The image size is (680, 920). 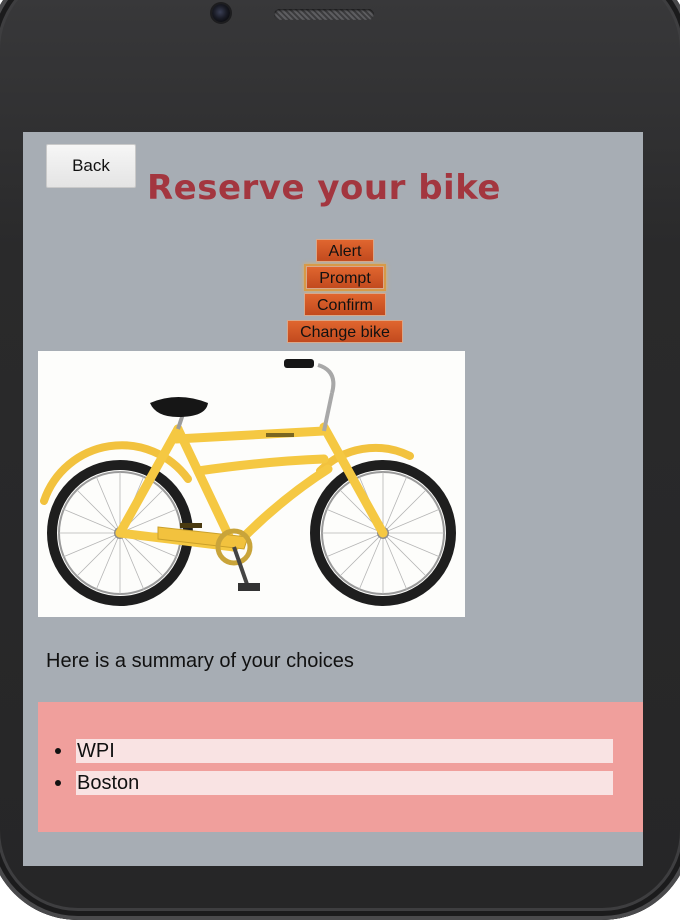 I want to click on action-buttons: Alert Prompt Confirm Change bike, so click(x=333, y=293).